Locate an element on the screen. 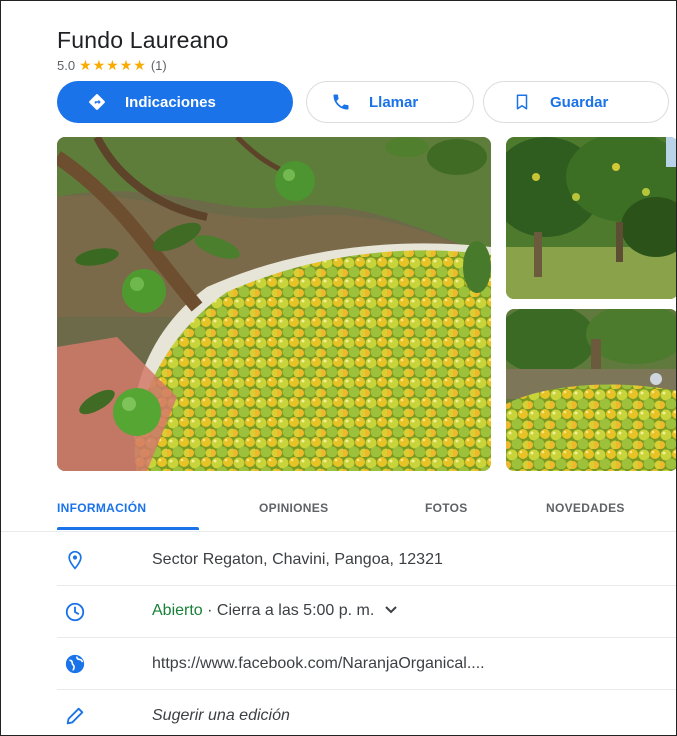 This screenshot has height=736, width=677. rating-row: 5.0 ★★★★★ (1) is located at coordinates (112, 65).